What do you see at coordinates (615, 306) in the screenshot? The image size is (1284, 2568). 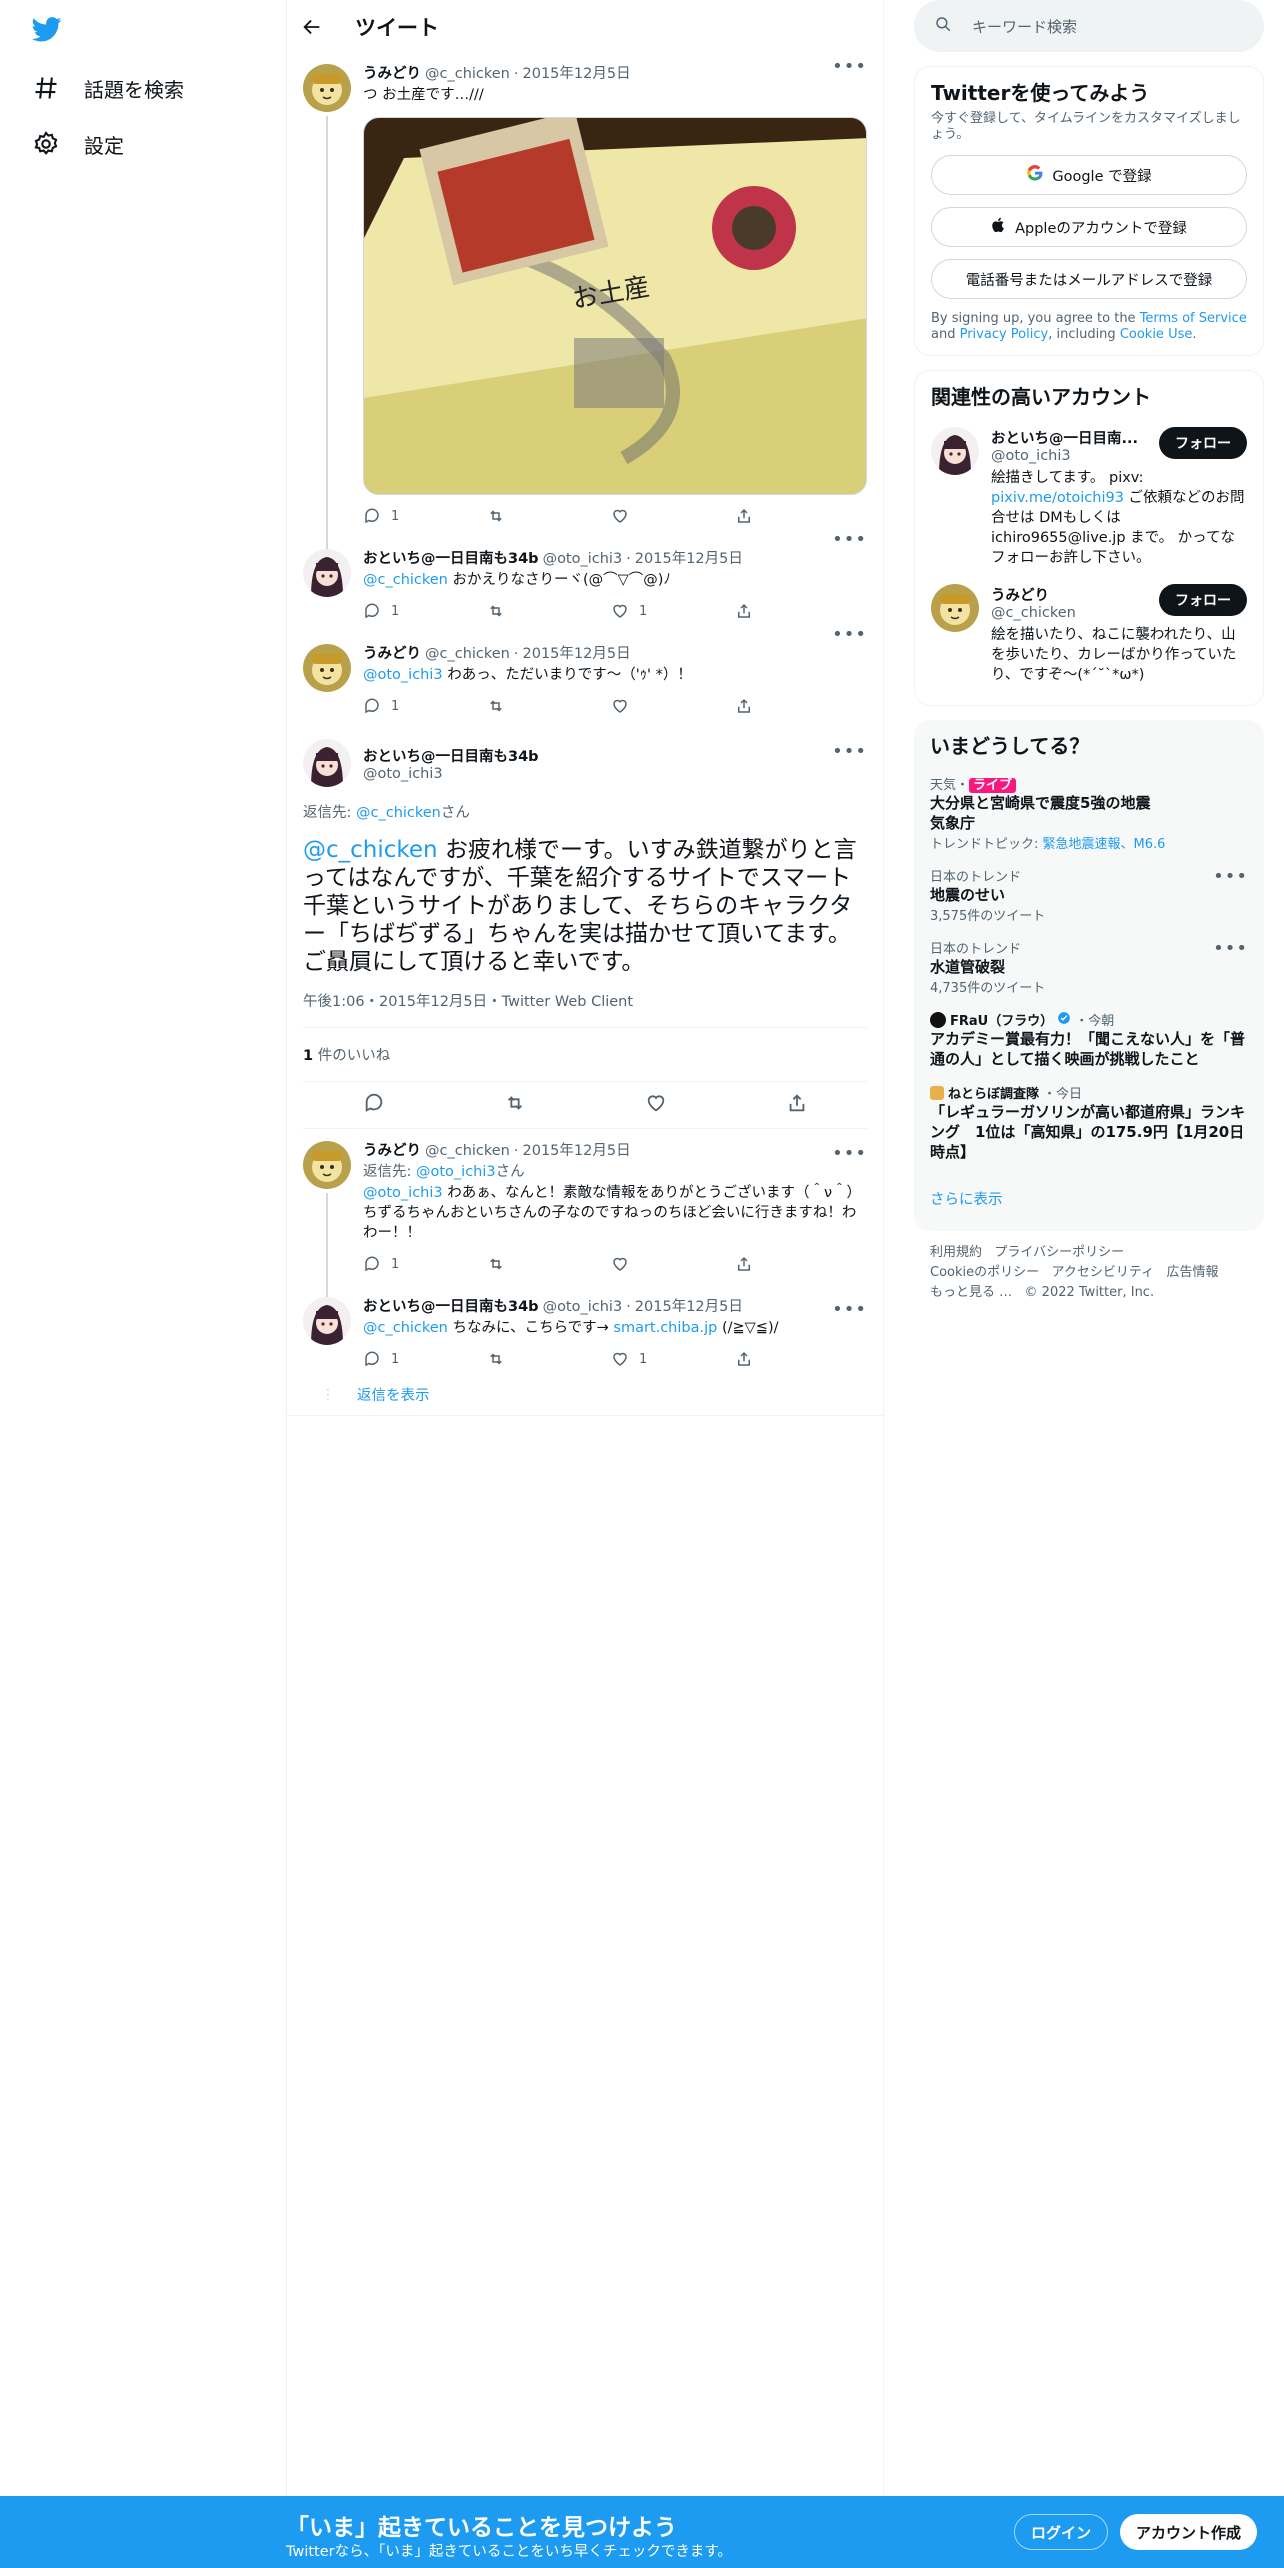 I see `tweet-photo: お土産` at bounding box center [615, 306].